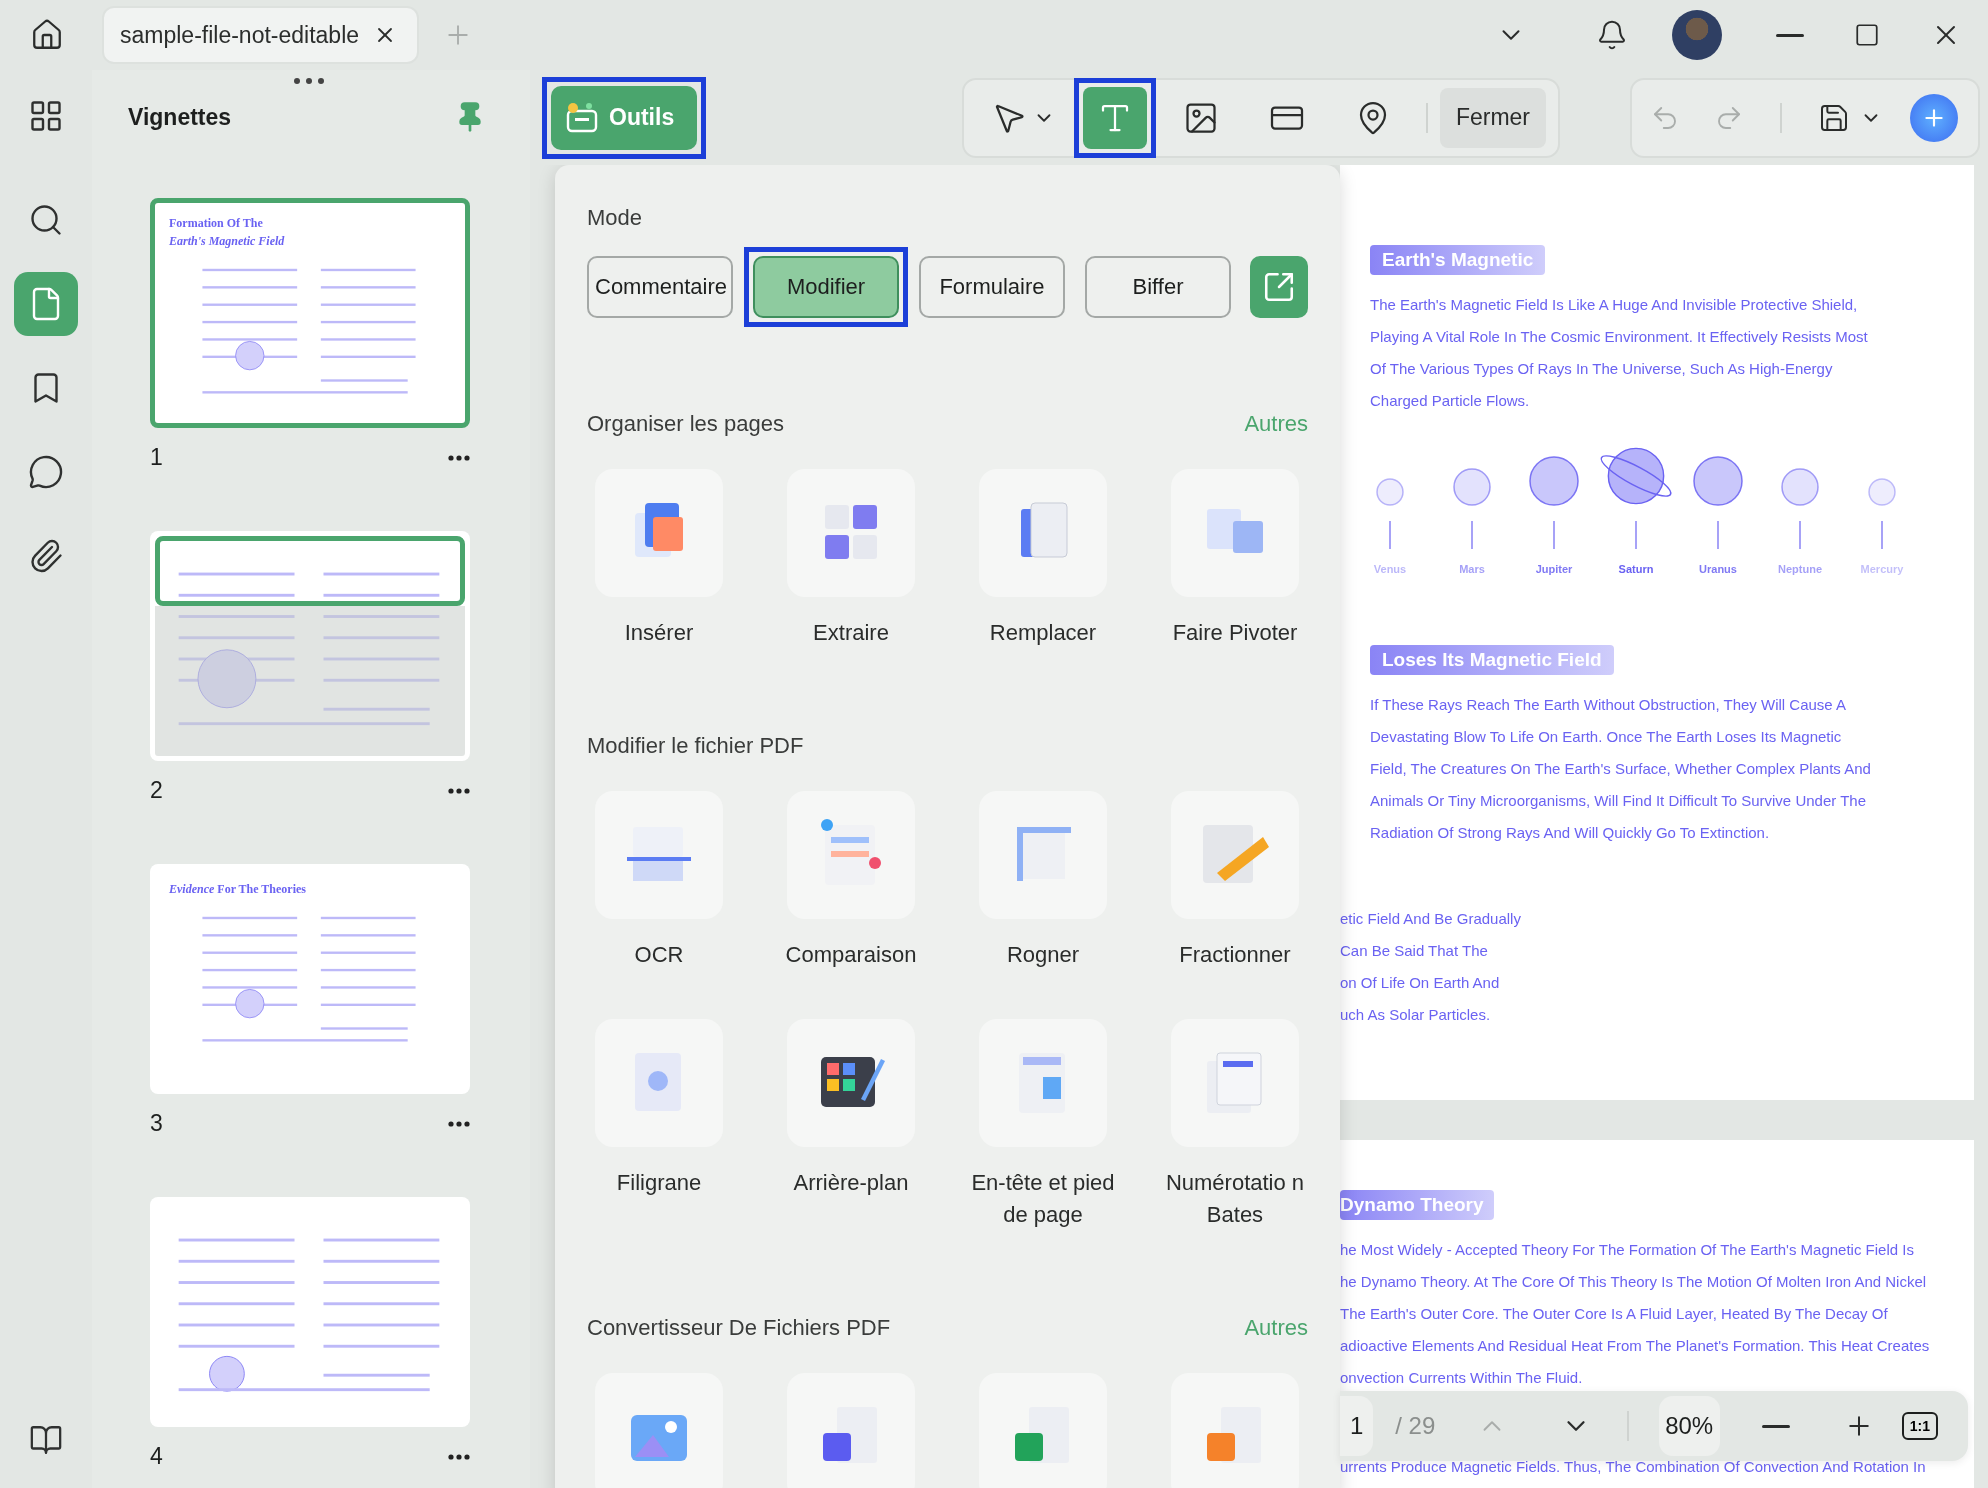 This screenshot has width=1988, height=1488. Describe the element at coordinates (309, 81) in the screenshot. I see `drag-handle-icon` at that location.